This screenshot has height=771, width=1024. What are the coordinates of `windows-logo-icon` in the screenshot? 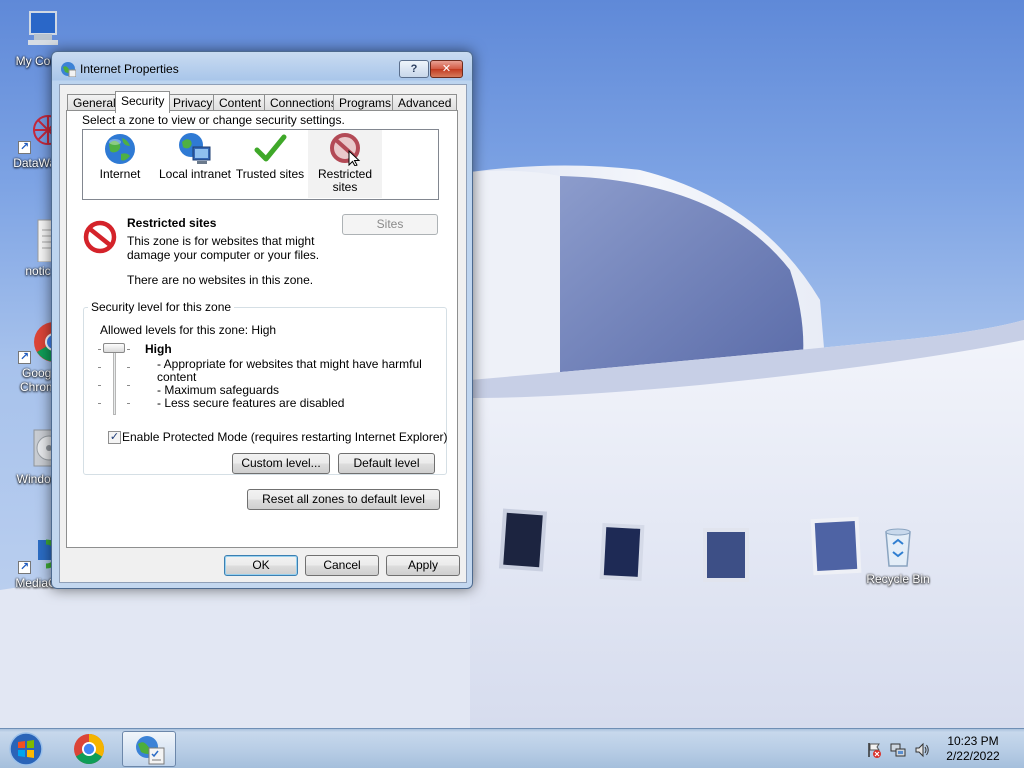 It's located at (26, 749).